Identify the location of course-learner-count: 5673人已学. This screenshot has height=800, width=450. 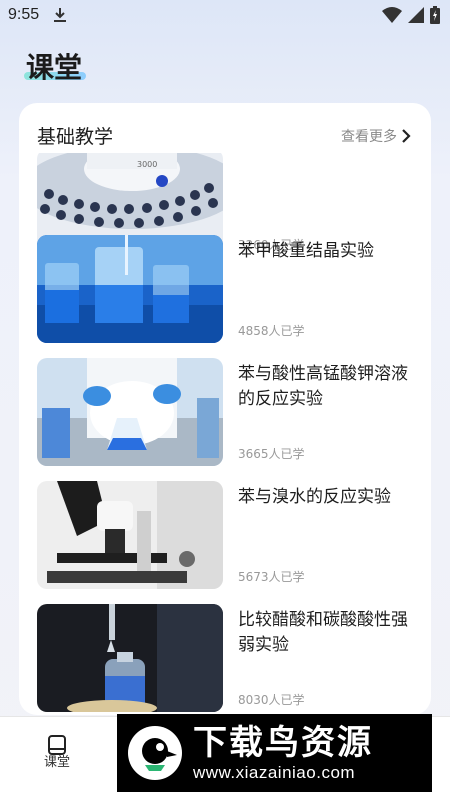
(271, 577).